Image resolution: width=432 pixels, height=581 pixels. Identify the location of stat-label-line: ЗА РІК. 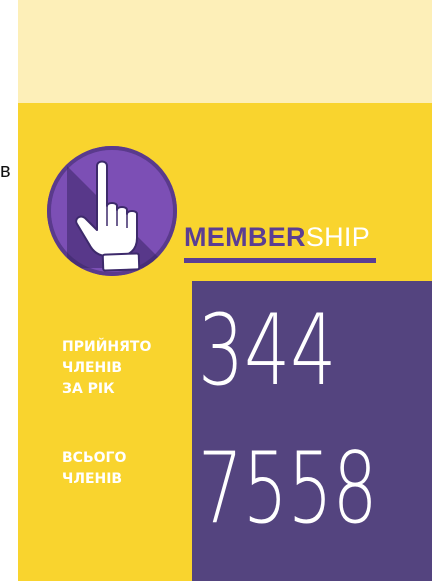
(88, 389).